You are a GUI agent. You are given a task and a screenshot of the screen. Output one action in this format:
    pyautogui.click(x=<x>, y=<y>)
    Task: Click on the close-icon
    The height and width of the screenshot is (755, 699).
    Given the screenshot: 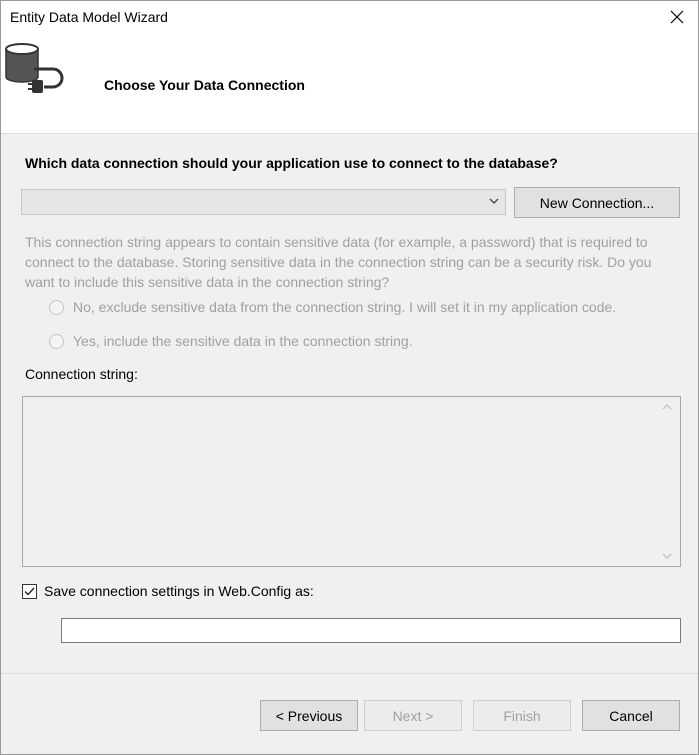 What is the action you would take?
    pyautogui.click(x=677, y=17)
    